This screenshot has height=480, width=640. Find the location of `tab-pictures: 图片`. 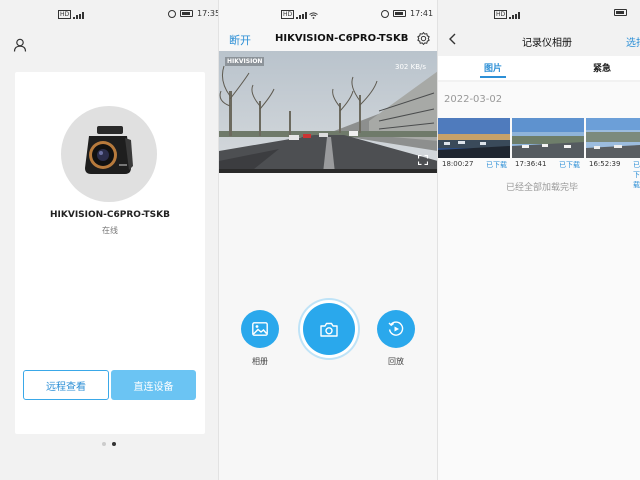

tab-pictures: 图片 is located at coordinates (493, 67).